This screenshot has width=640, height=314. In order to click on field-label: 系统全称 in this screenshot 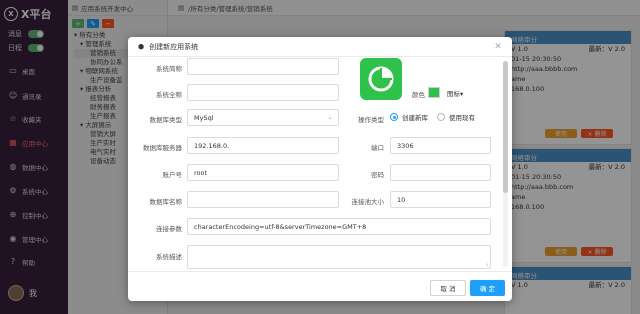, I will do `click(169, 95)`.